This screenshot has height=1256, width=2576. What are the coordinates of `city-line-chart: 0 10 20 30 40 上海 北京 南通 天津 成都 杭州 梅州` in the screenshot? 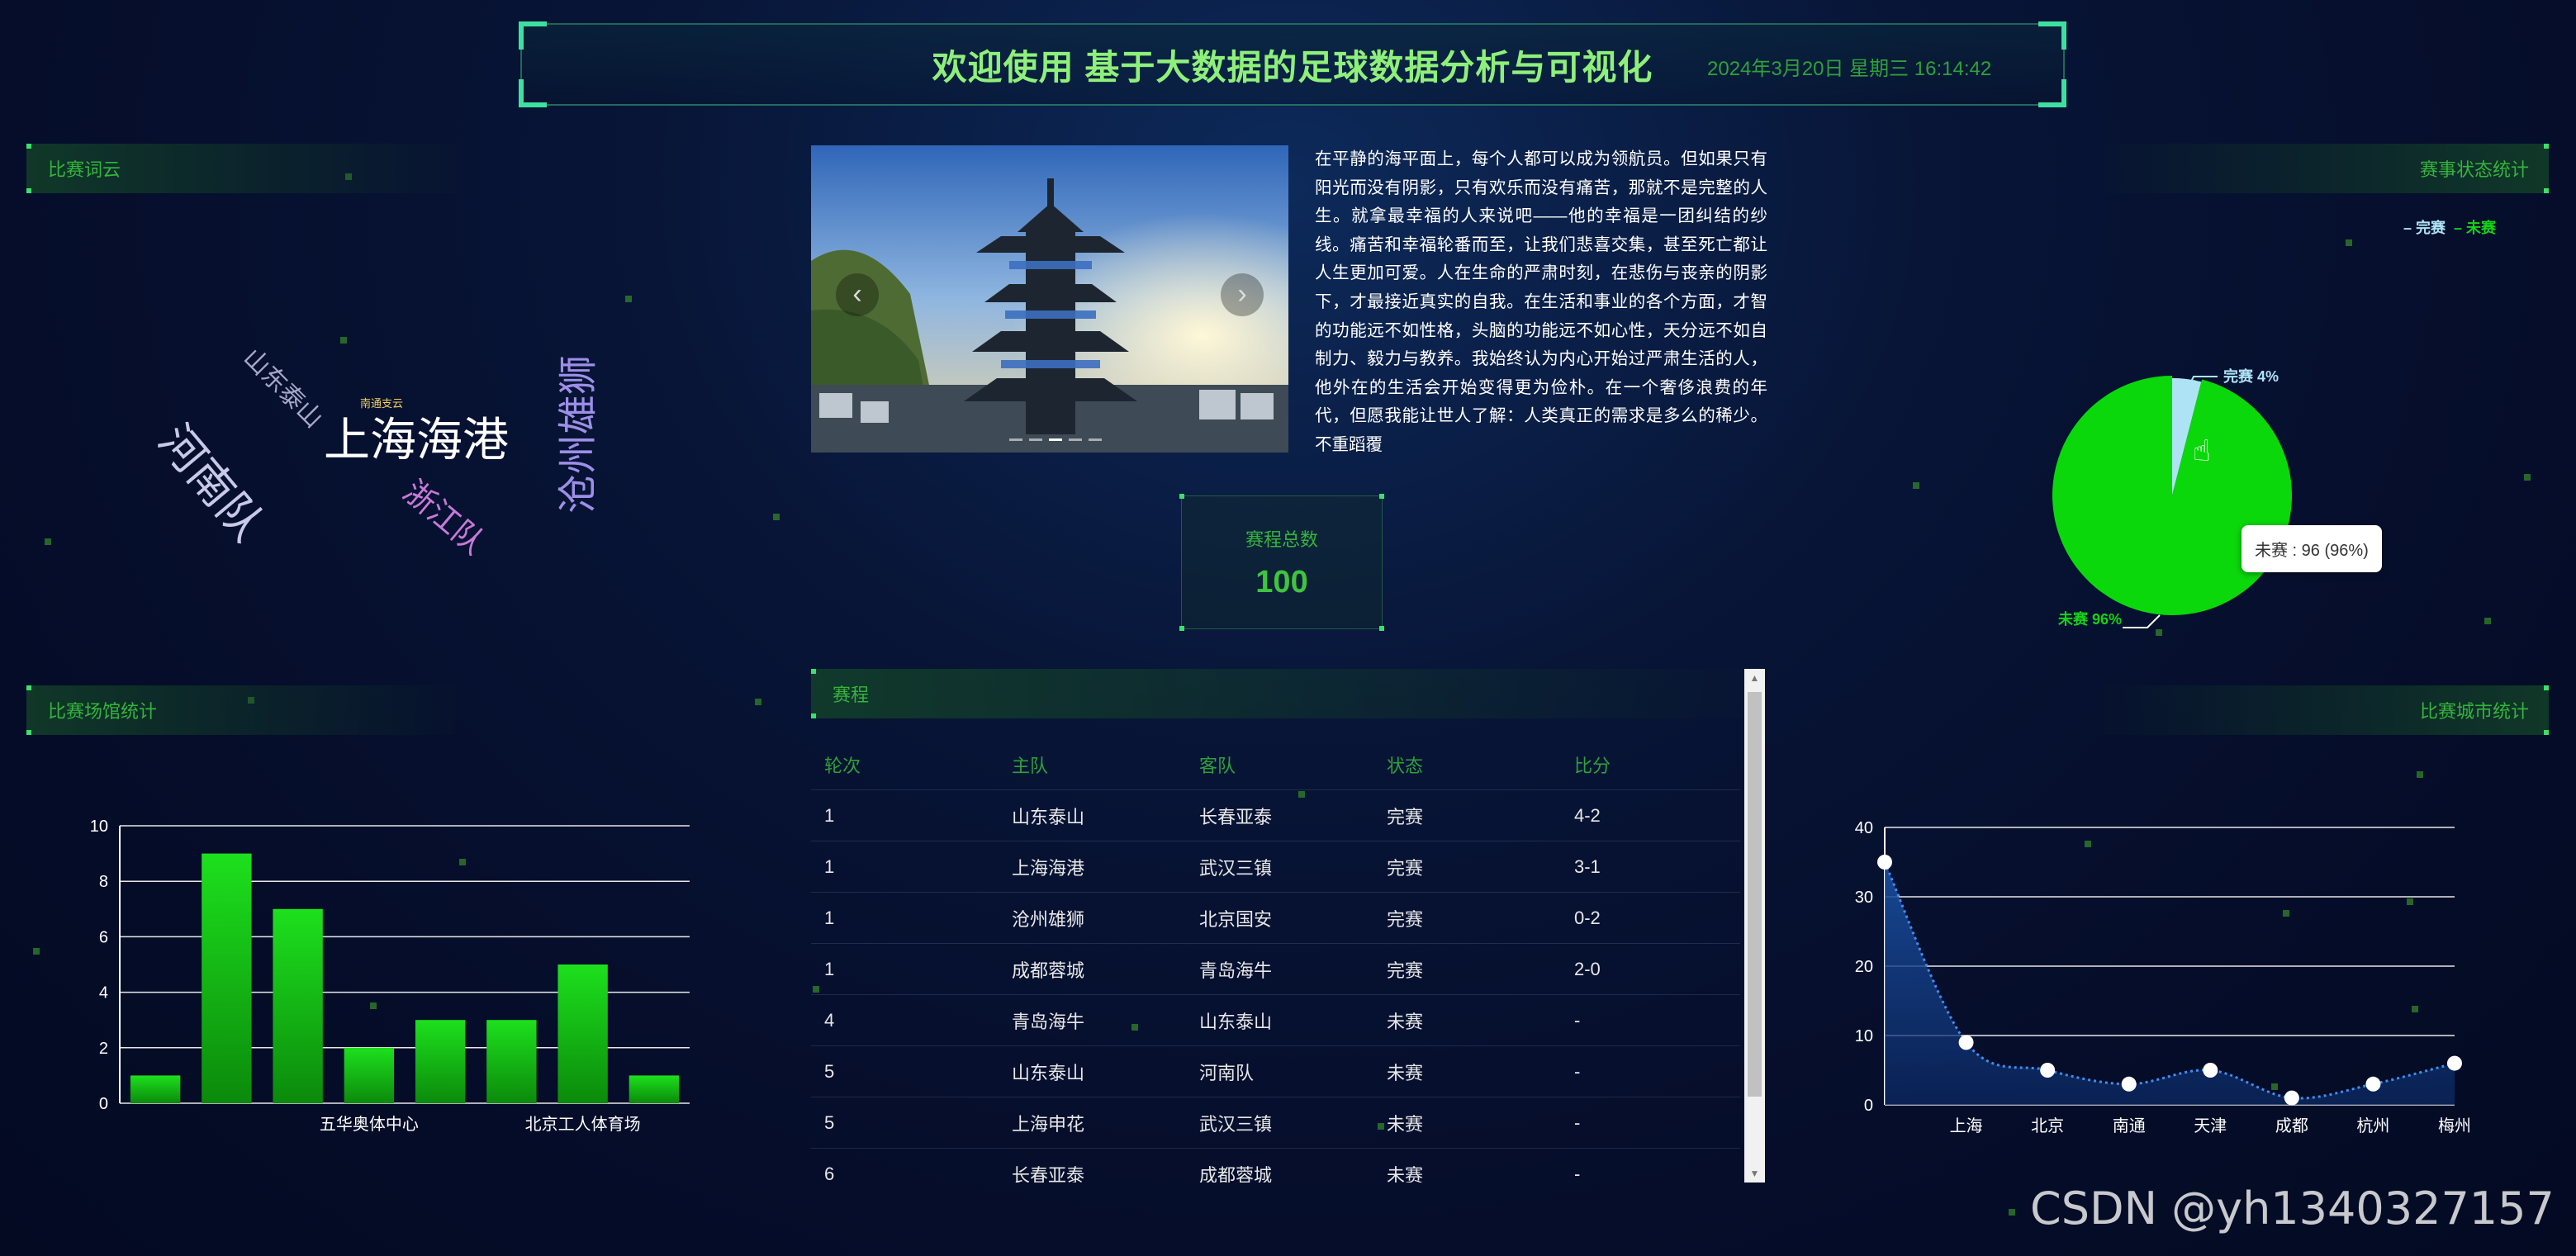 It's located at (2160, 982).